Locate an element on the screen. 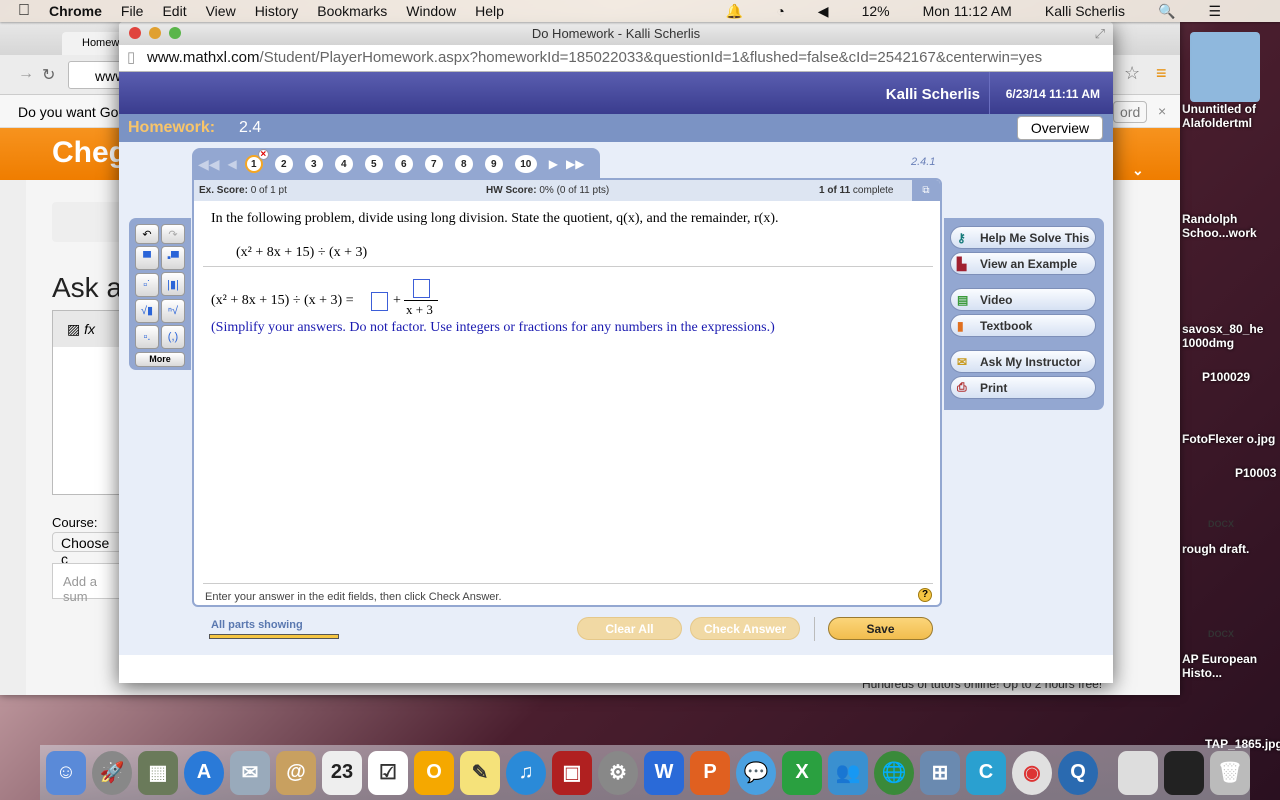  system-preferences-icon: ⚙ is located at coordinates (618, 772).